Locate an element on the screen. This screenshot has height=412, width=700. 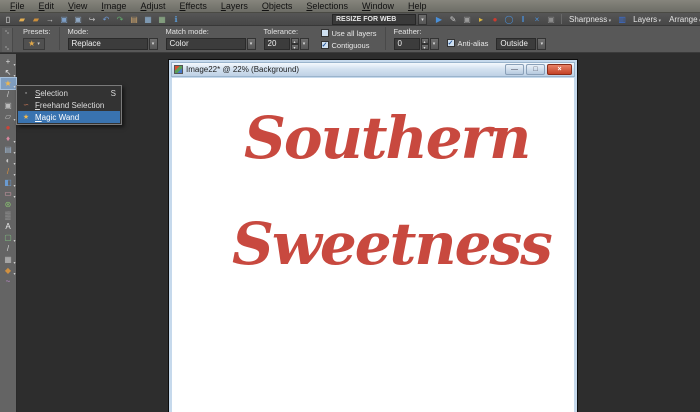
mode-group: Mode: Replace ▾ is located at coordinates (108, 38).